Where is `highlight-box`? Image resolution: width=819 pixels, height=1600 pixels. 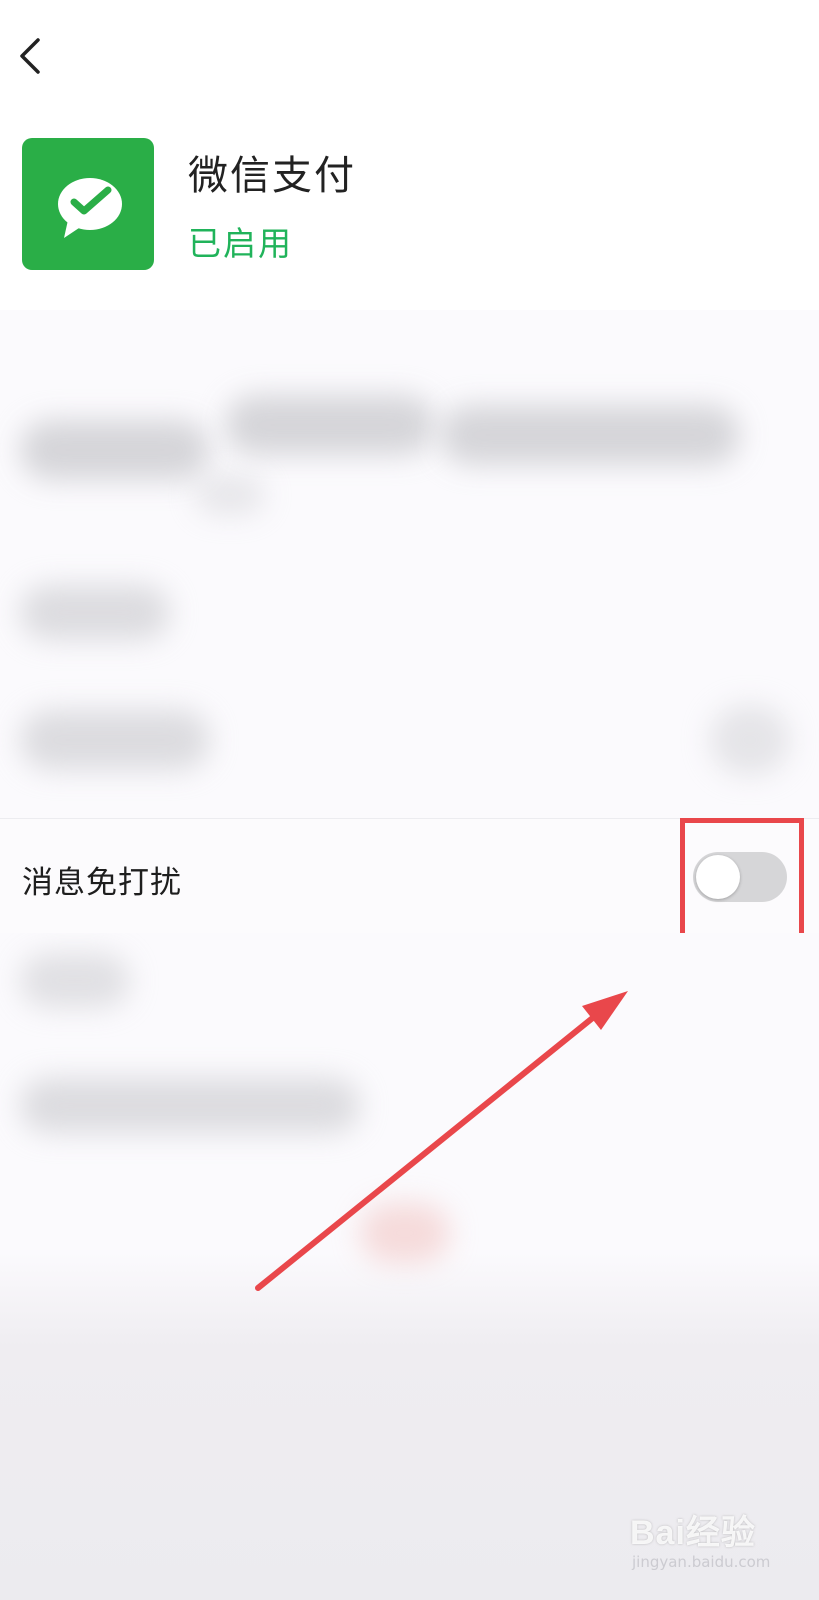 highlight-box is located at coordinates (742, 880).